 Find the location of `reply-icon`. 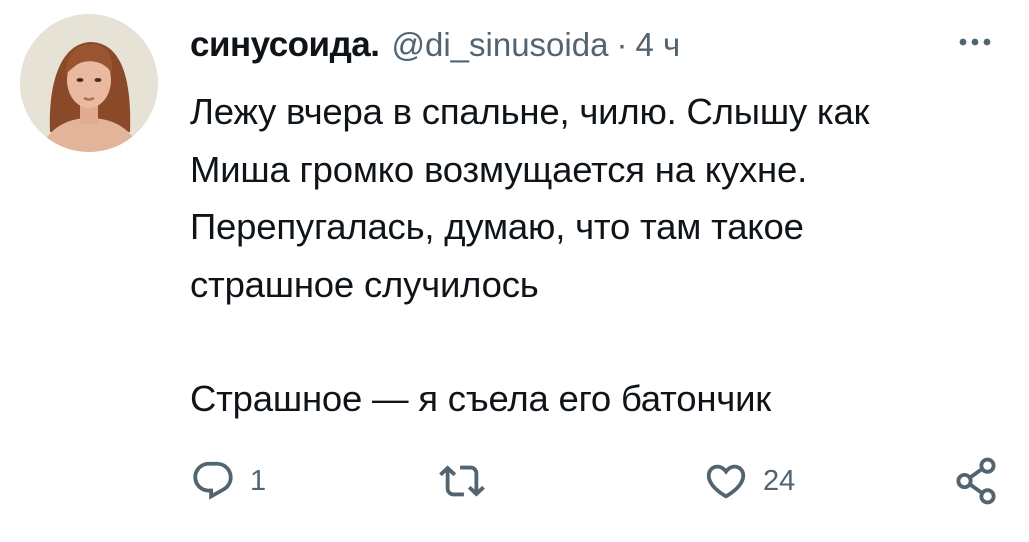

reply-icon is located at coordinates (213, 480).